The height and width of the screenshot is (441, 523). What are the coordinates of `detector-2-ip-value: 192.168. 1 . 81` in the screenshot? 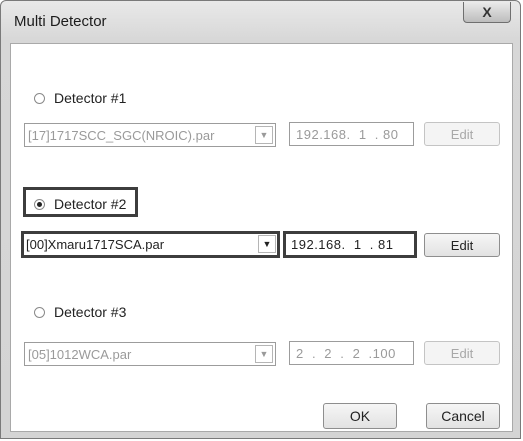 It's located at (342, 244).